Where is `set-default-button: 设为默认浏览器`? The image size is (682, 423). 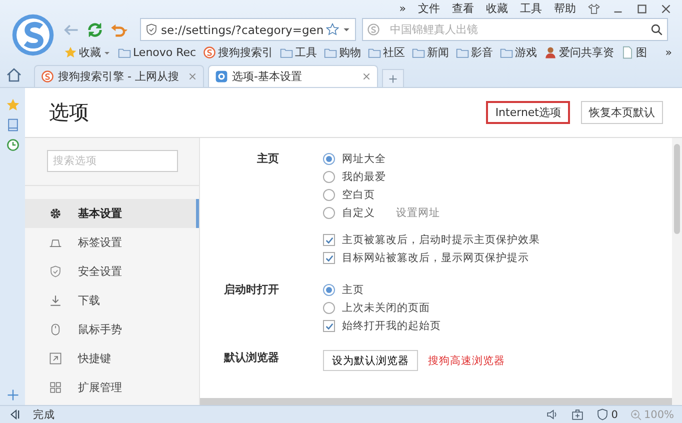
set-default-button: 设为默认浏览器 is located at coordinates (370, 360).